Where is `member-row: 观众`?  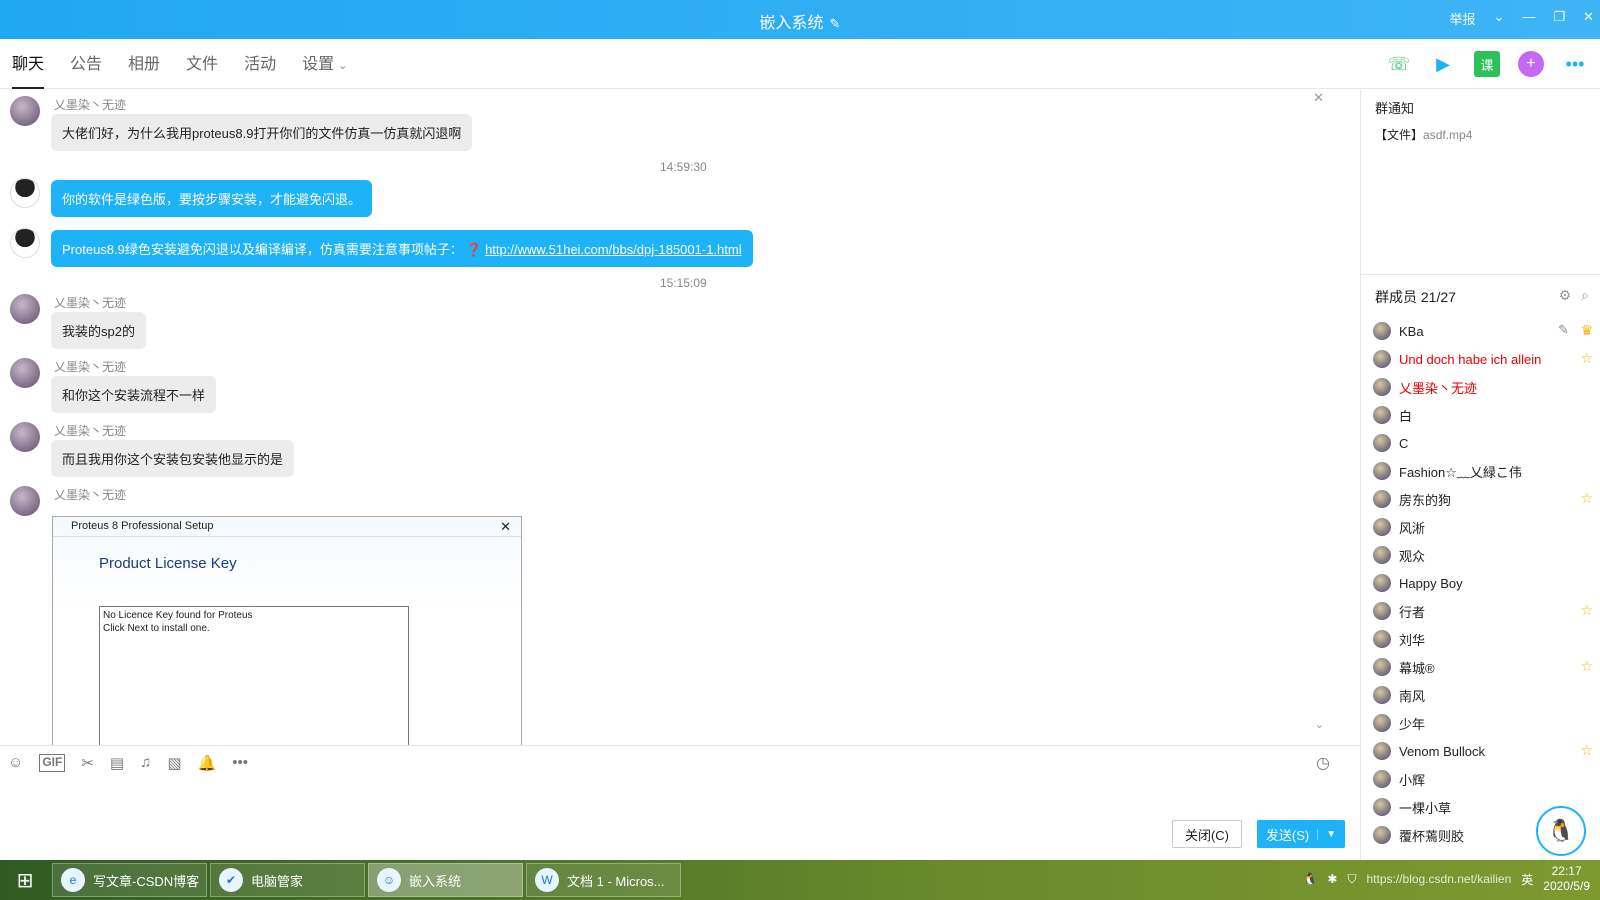 member-row: 观众 is located at coordinates (1483, 555).